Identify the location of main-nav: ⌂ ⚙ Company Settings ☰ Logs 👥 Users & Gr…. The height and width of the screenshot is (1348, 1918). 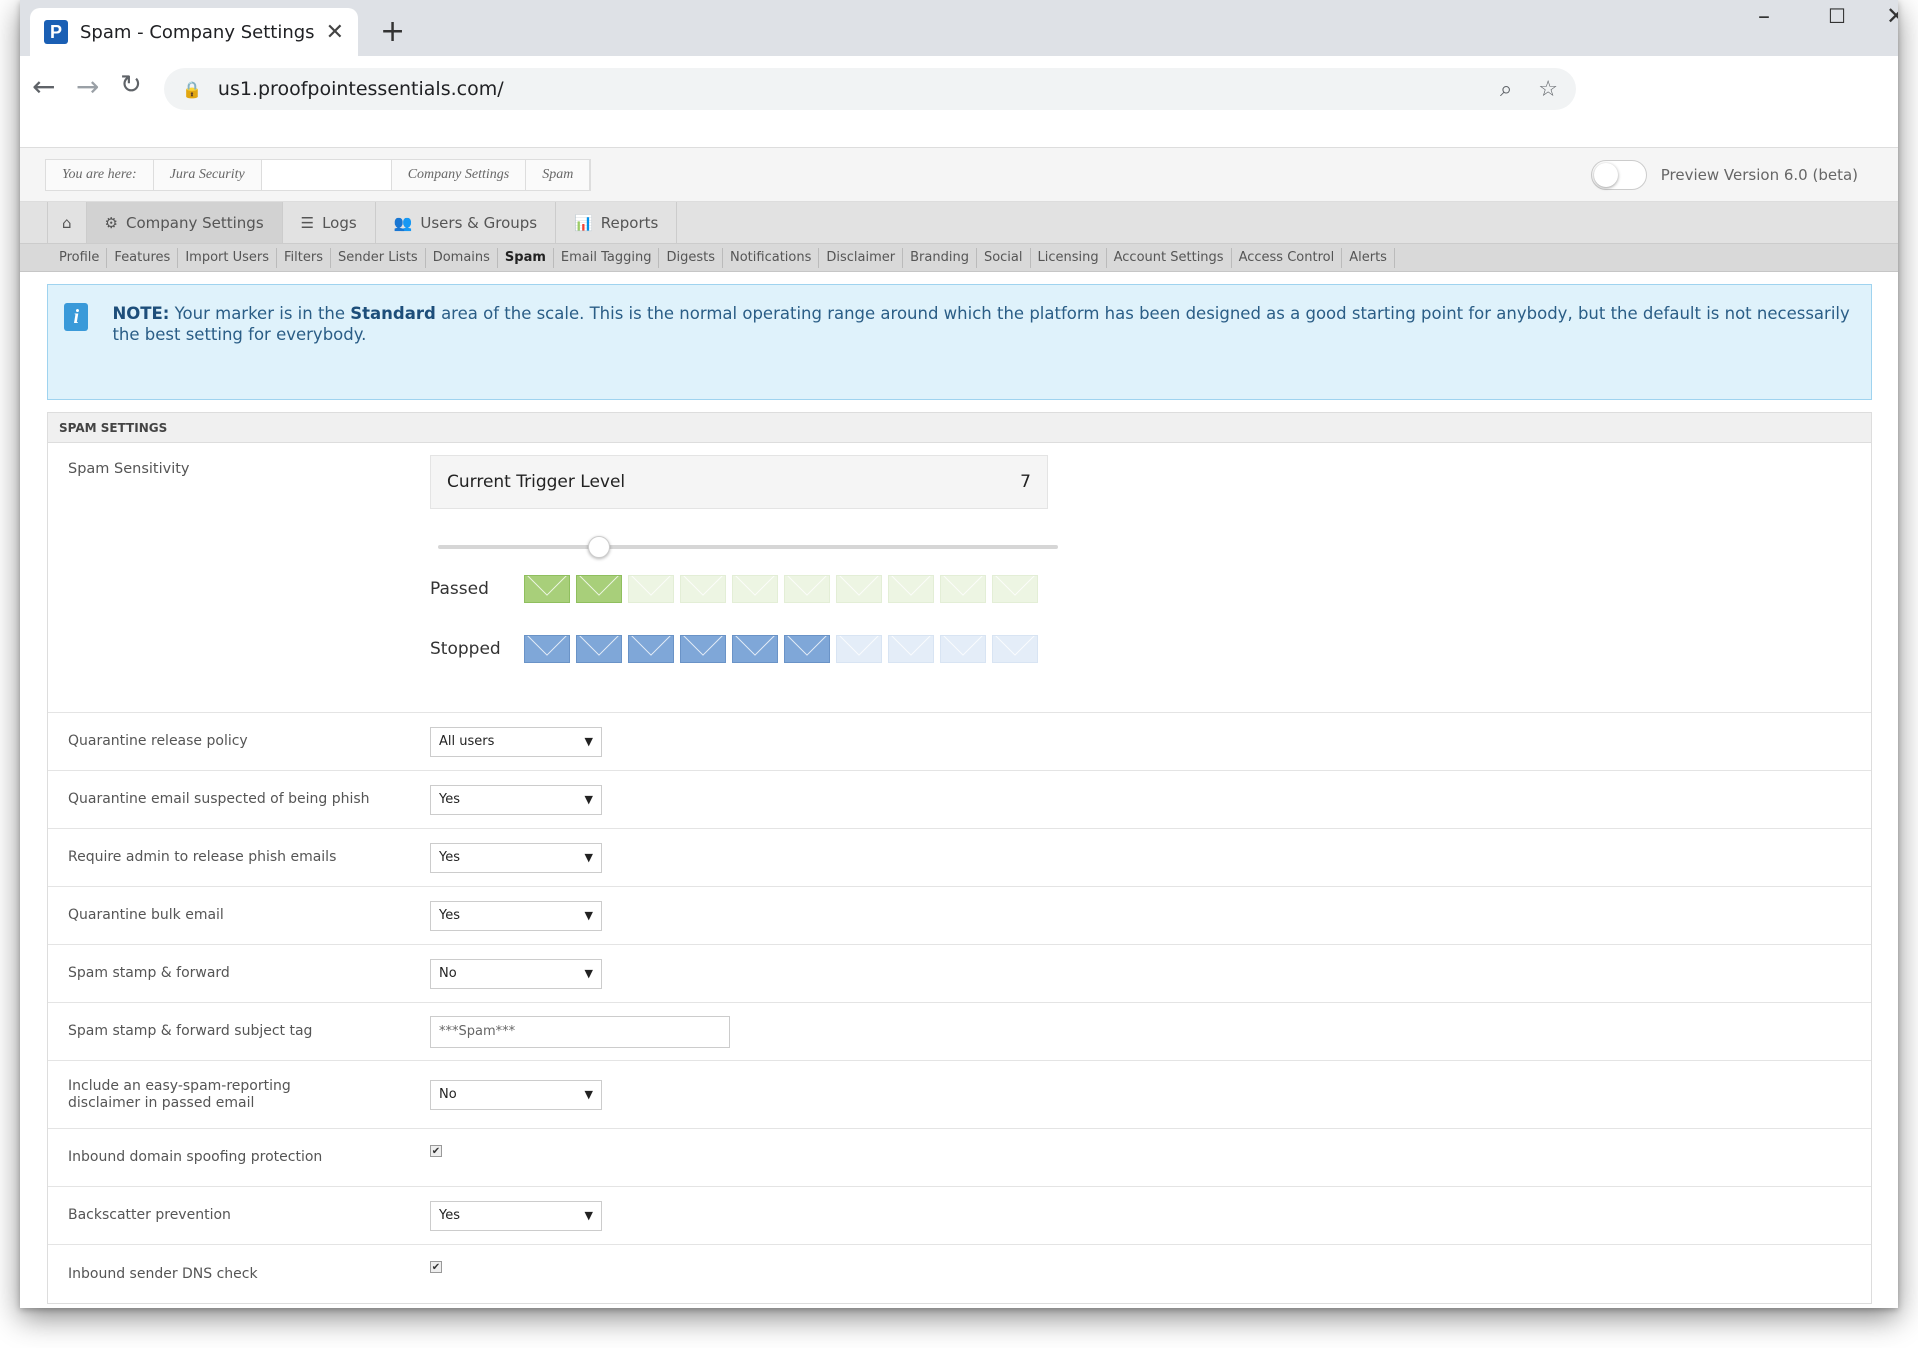
(959, 223).